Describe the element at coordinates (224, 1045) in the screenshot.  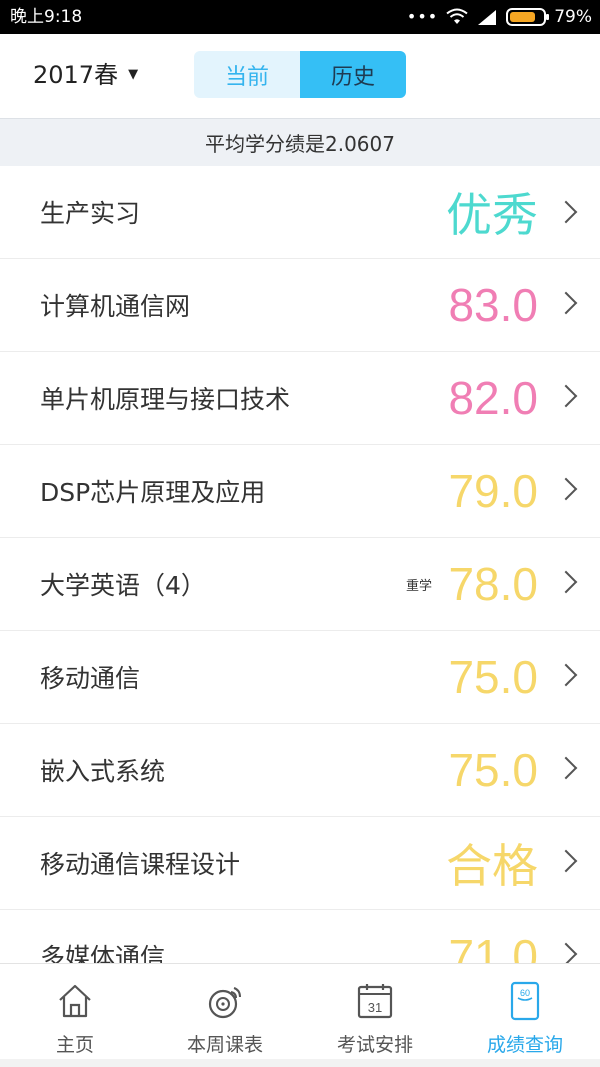
I see `nav-schedule-label: 本周课表` at that location.